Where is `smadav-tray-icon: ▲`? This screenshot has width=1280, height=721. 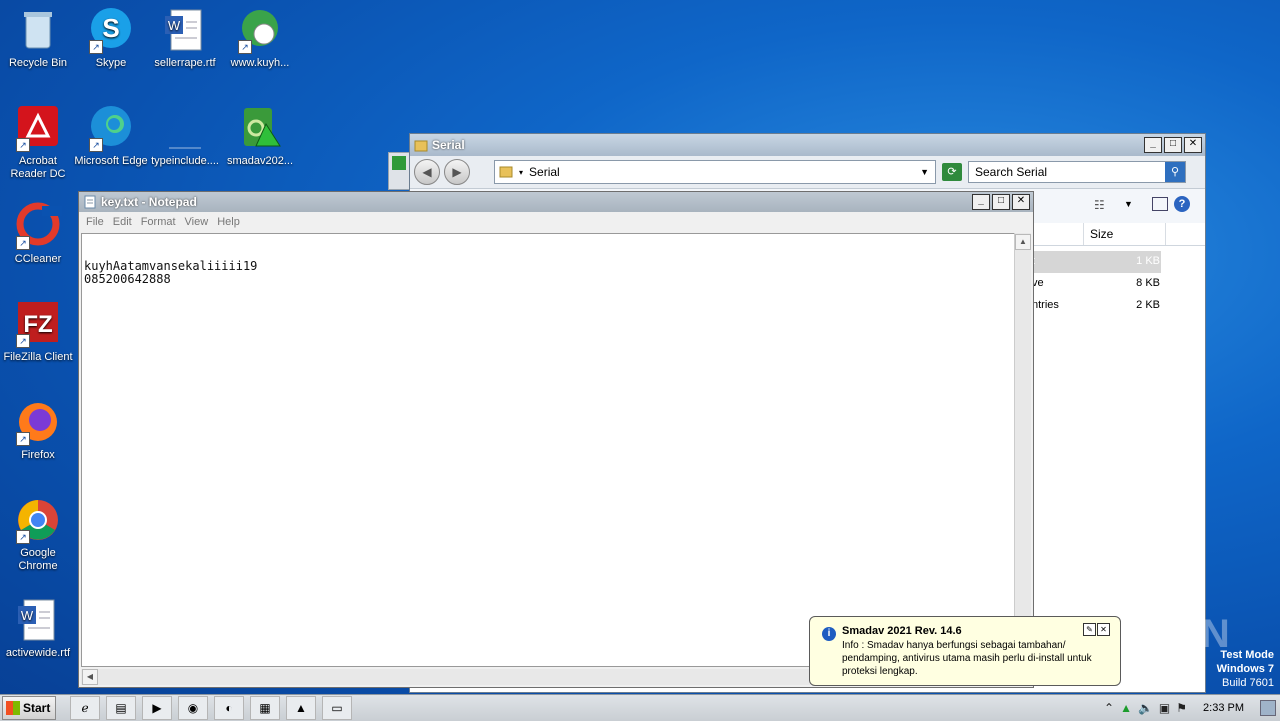
smadav-tray-icon: ▲ is located at coordinates (1126, 708).